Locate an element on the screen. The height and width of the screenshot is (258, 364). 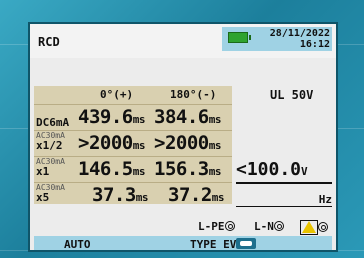
value-half-0deg: >2000ms is located at coordinates (111, 143).